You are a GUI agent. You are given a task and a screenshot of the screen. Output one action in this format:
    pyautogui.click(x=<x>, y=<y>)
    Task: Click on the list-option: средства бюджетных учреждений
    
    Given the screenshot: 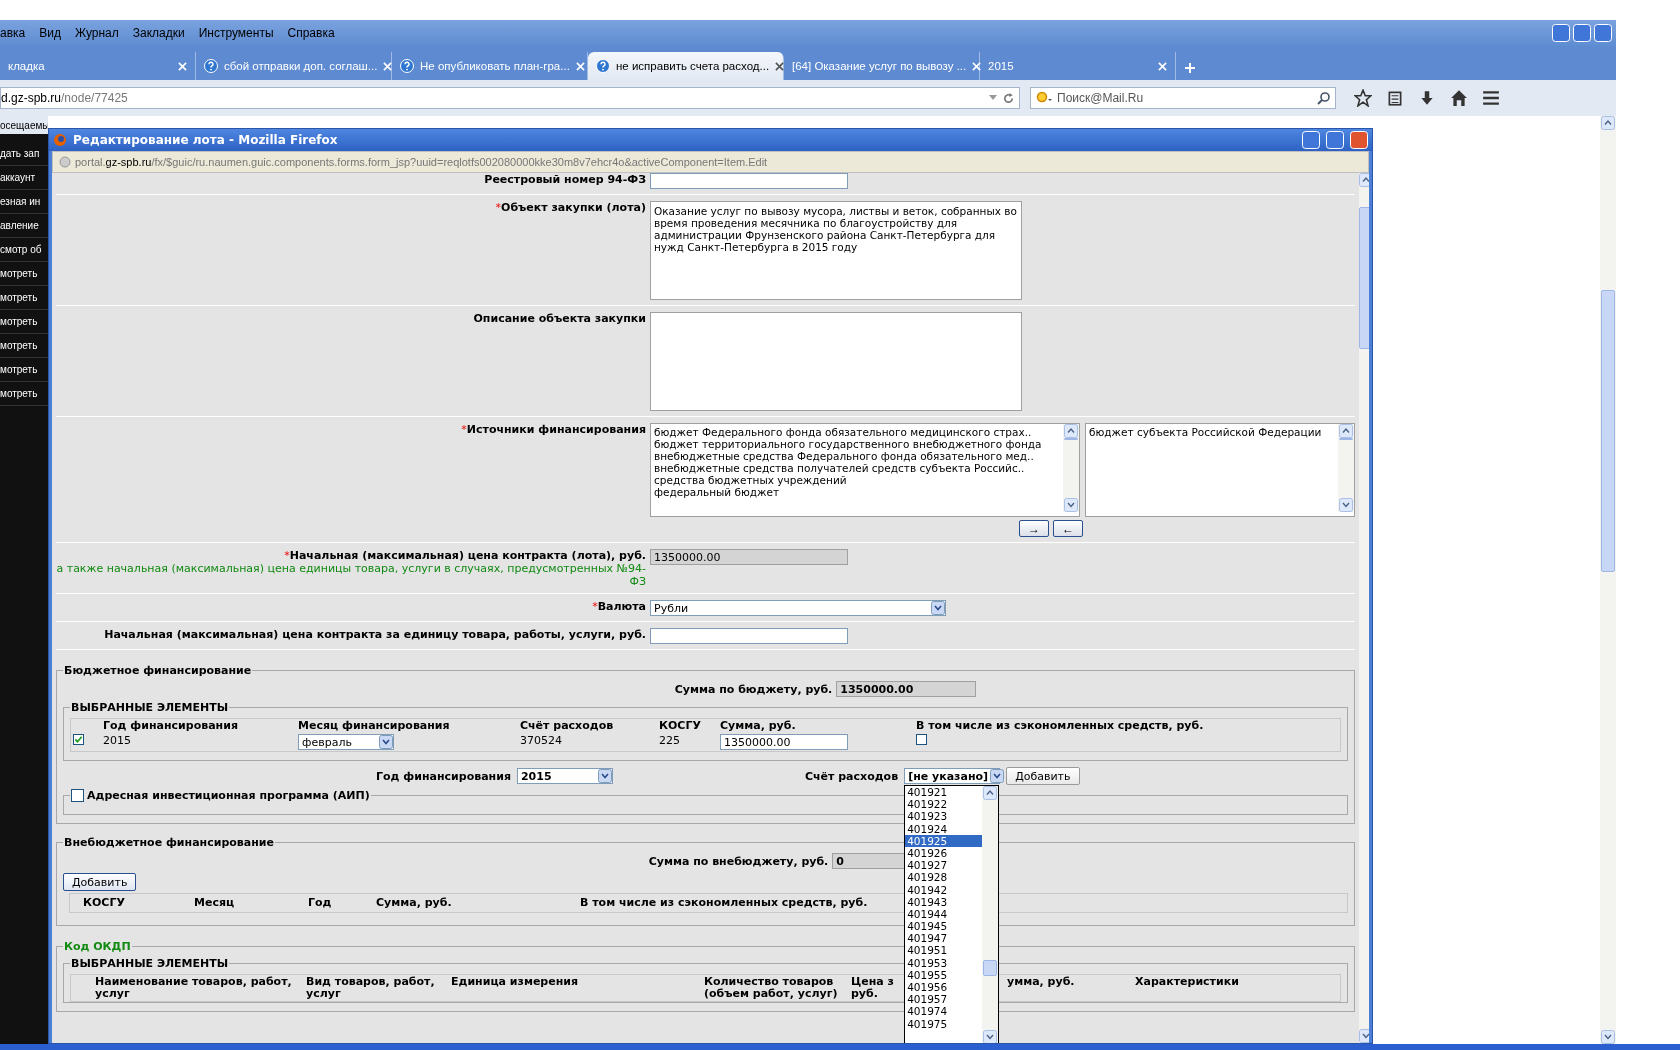 What is the action you would take?
    pyautogui.click(x=857, y=480)
    